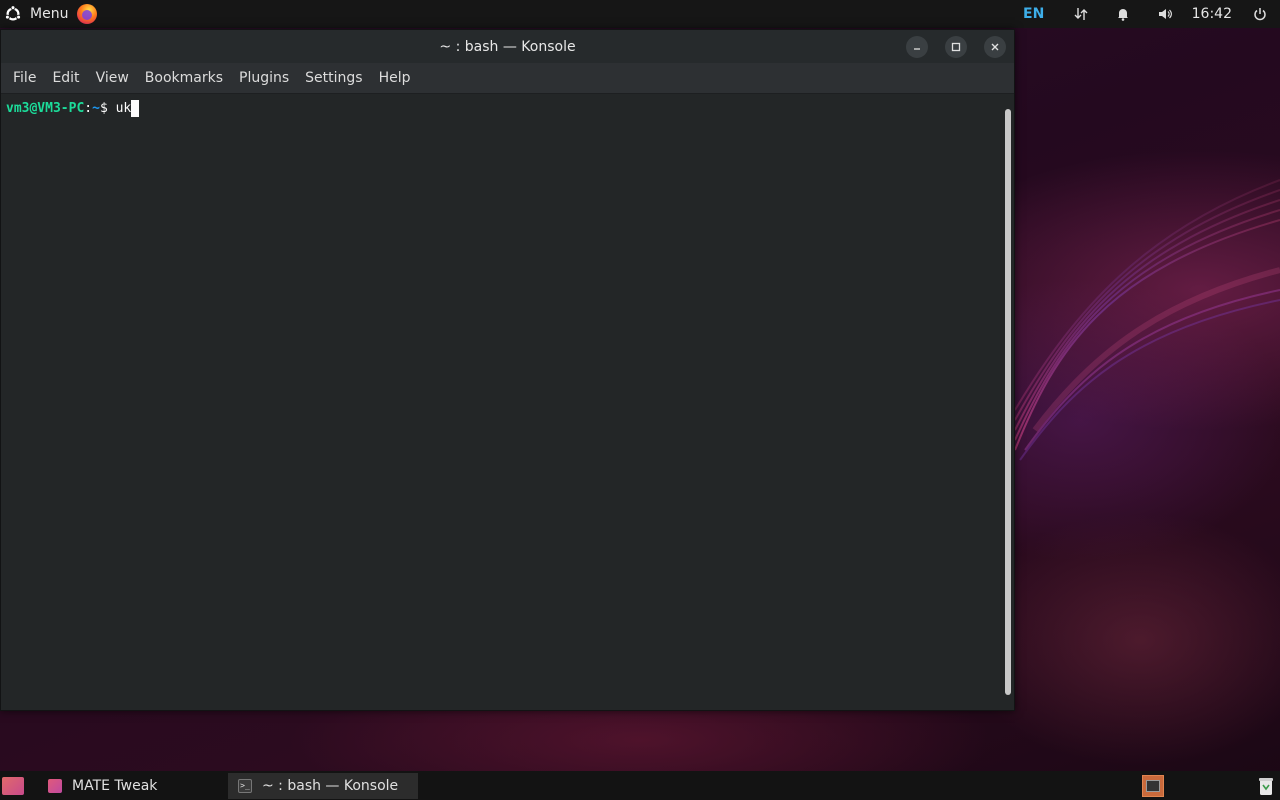  I want to click on network-icon, so click(1081, 14).